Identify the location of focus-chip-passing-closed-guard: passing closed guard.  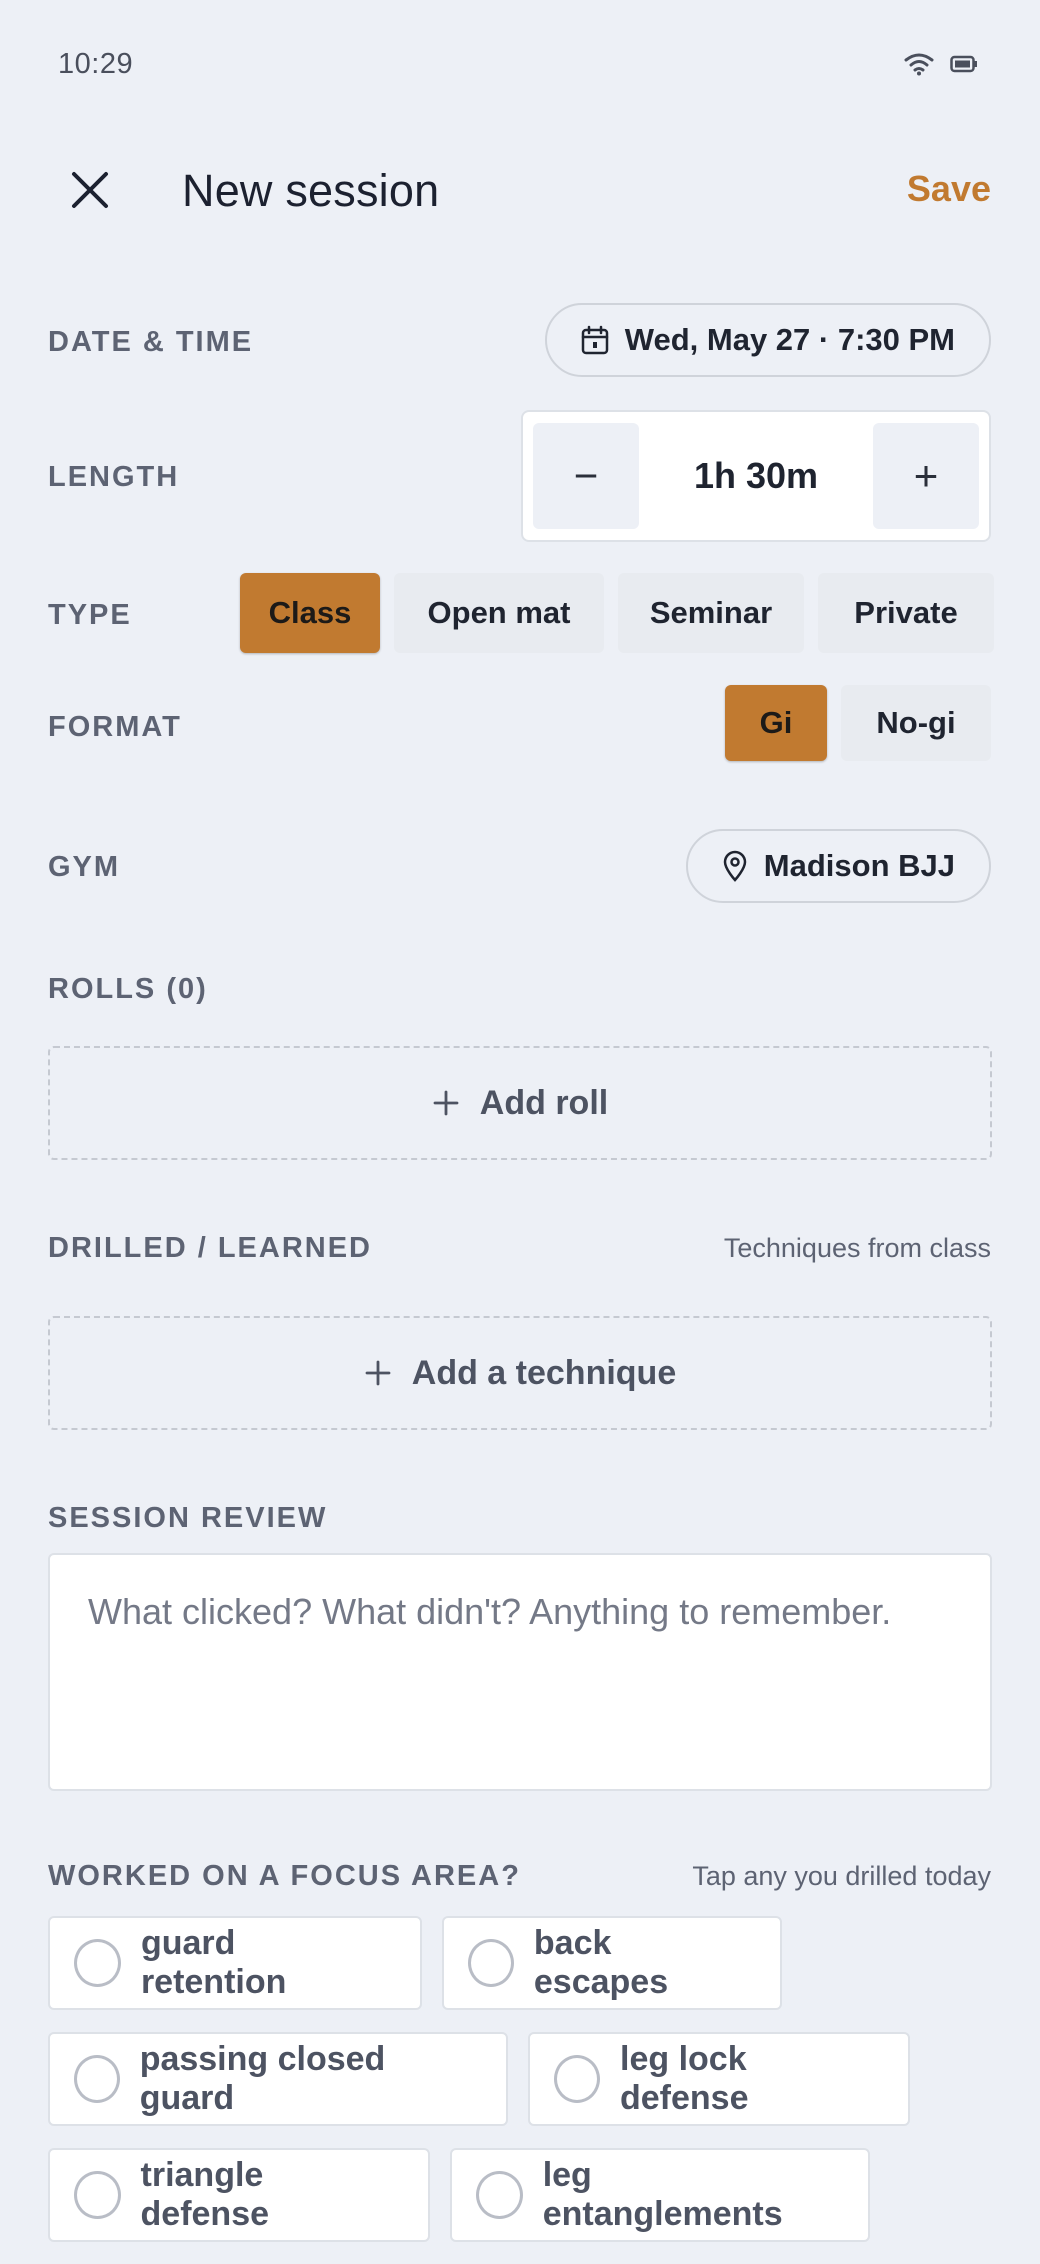
(278, 2079).